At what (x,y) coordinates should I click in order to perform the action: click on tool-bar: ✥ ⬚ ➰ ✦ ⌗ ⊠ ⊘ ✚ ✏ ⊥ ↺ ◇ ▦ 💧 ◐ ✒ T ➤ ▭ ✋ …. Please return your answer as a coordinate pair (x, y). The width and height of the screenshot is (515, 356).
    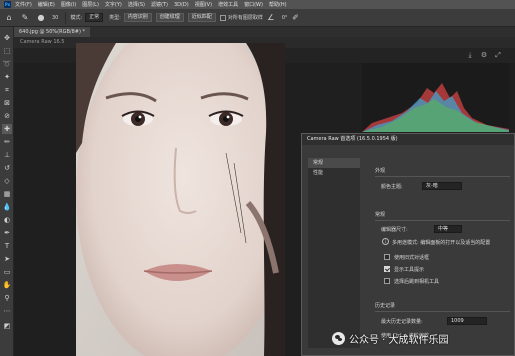
    Looking at the image, I should click on (7, 191).